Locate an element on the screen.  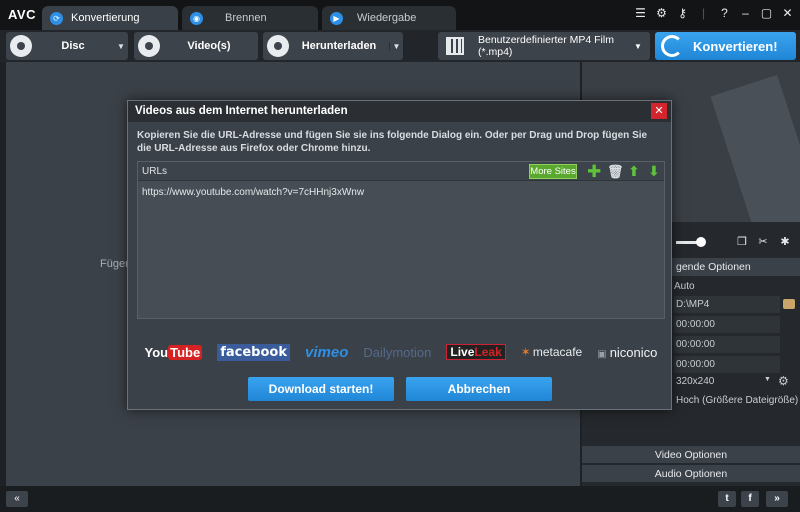
tab-wiedergabe: ▶ Wiedergabe is located at coordinates (389, 18).